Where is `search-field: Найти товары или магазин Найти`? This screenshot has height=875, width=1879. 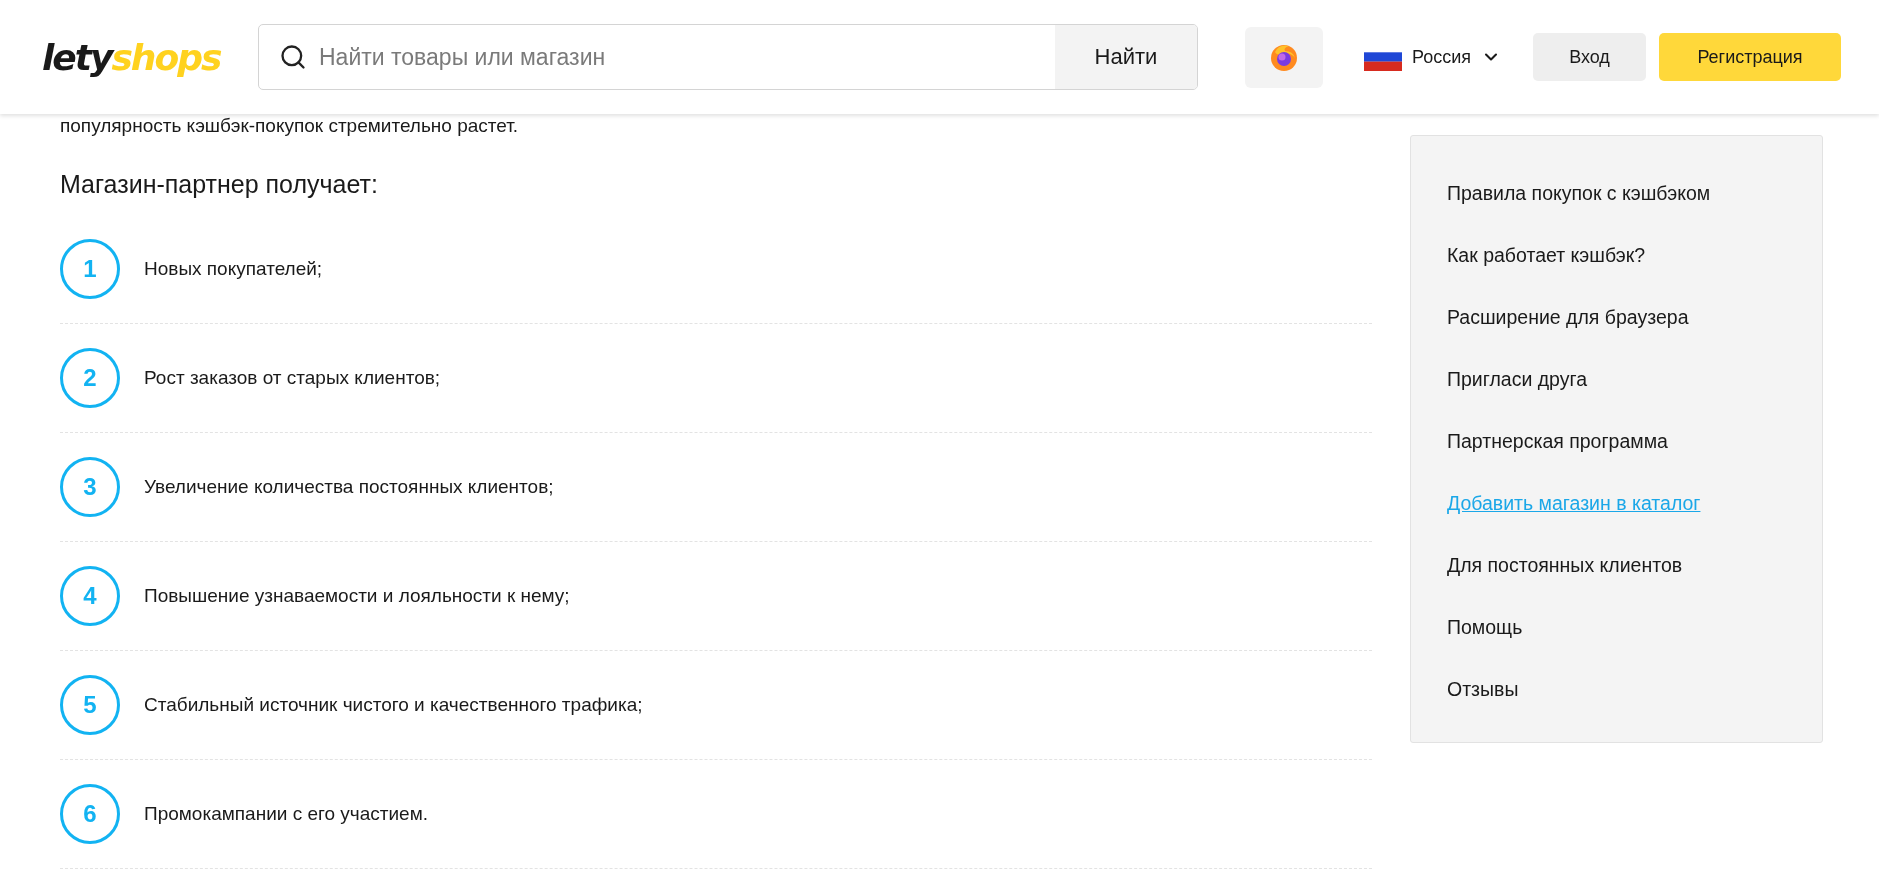 search-field: Найти товары или магазин Найти is located at coordinates (728, 57).